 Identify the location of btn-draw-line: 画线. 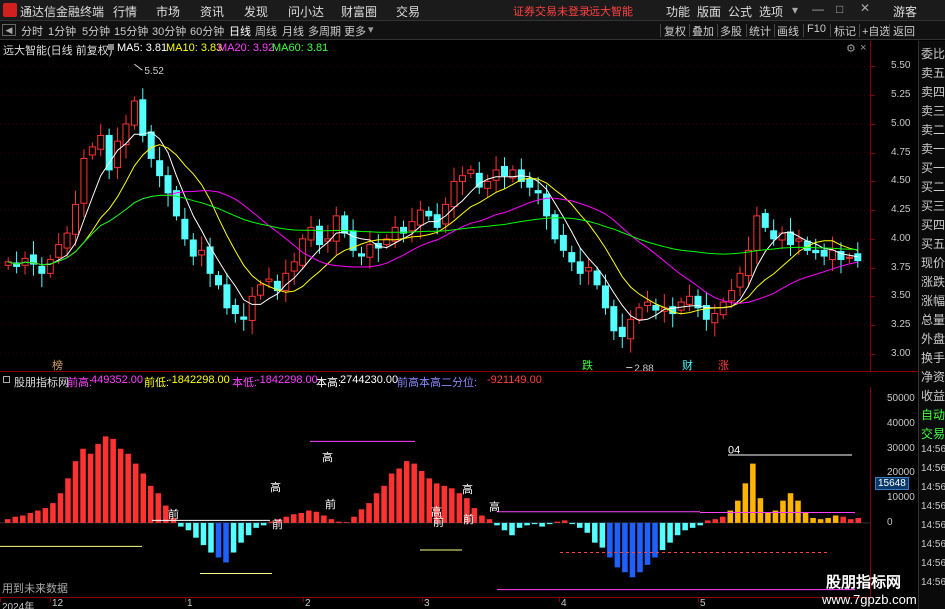
(788, 31).